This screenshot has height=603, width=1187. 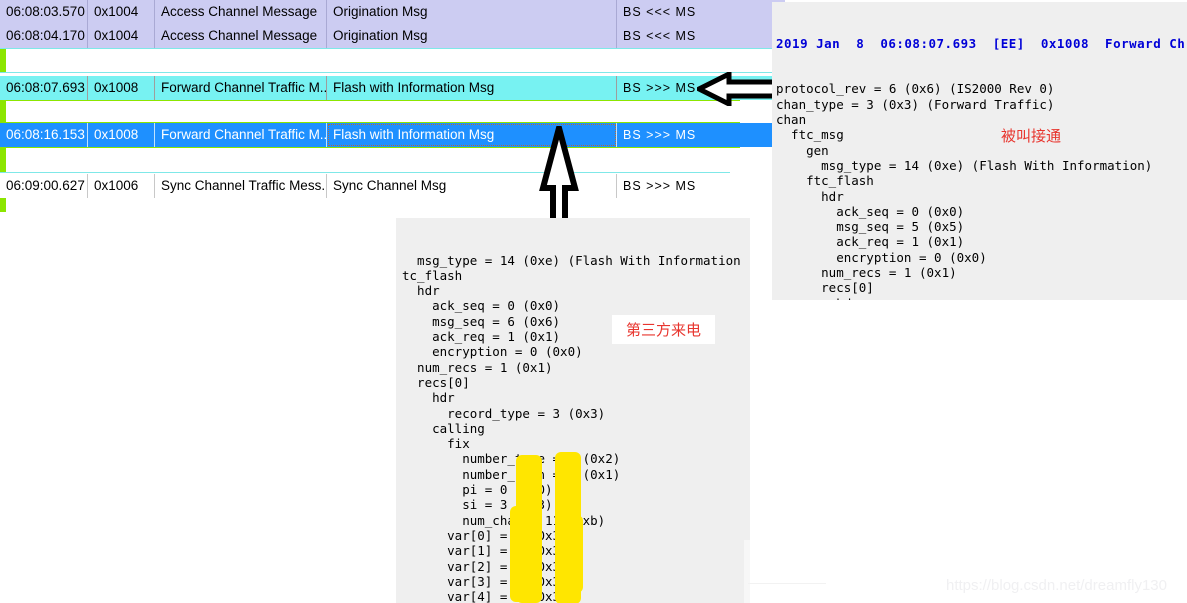 I want to click on cell-message: Flash with Information Msg, so click(x=472, y=88).